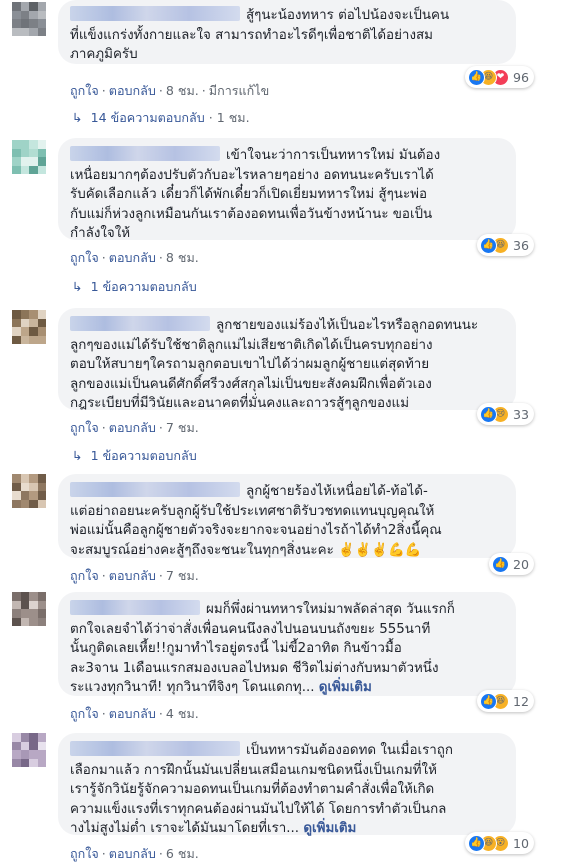  Describe the element at coordinates (182, 713) in the screenshot. I see `timestamp: 4 ชม.` at that location.